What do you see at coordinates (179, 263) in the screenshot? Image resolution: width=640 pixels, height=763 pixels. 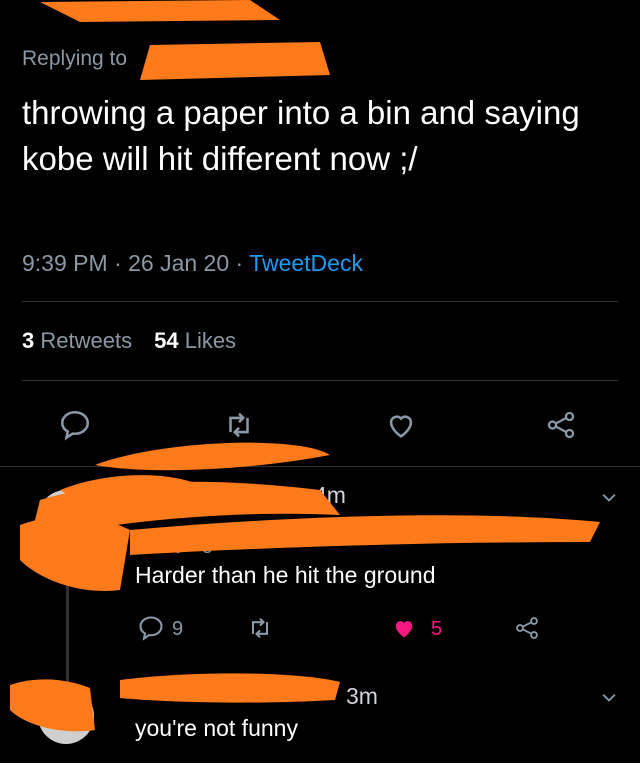 I see `tweet-date: 26 Jan 20` at bounding box center [179, 263].